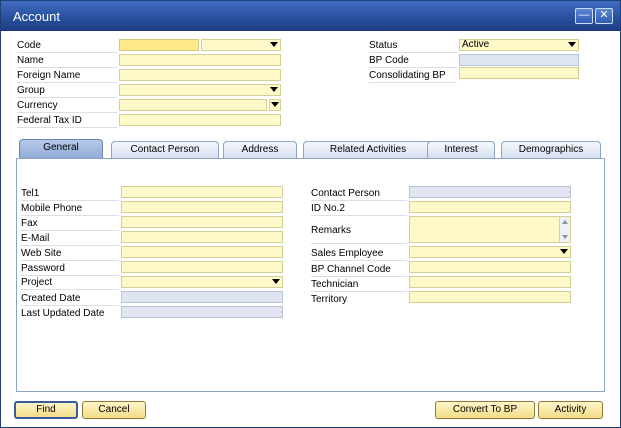 This screenshot has width=621, height=428. Describe the element at coordinates (310, 16) in the screenshot. I see `title-bar: Account — ✕` at that location.